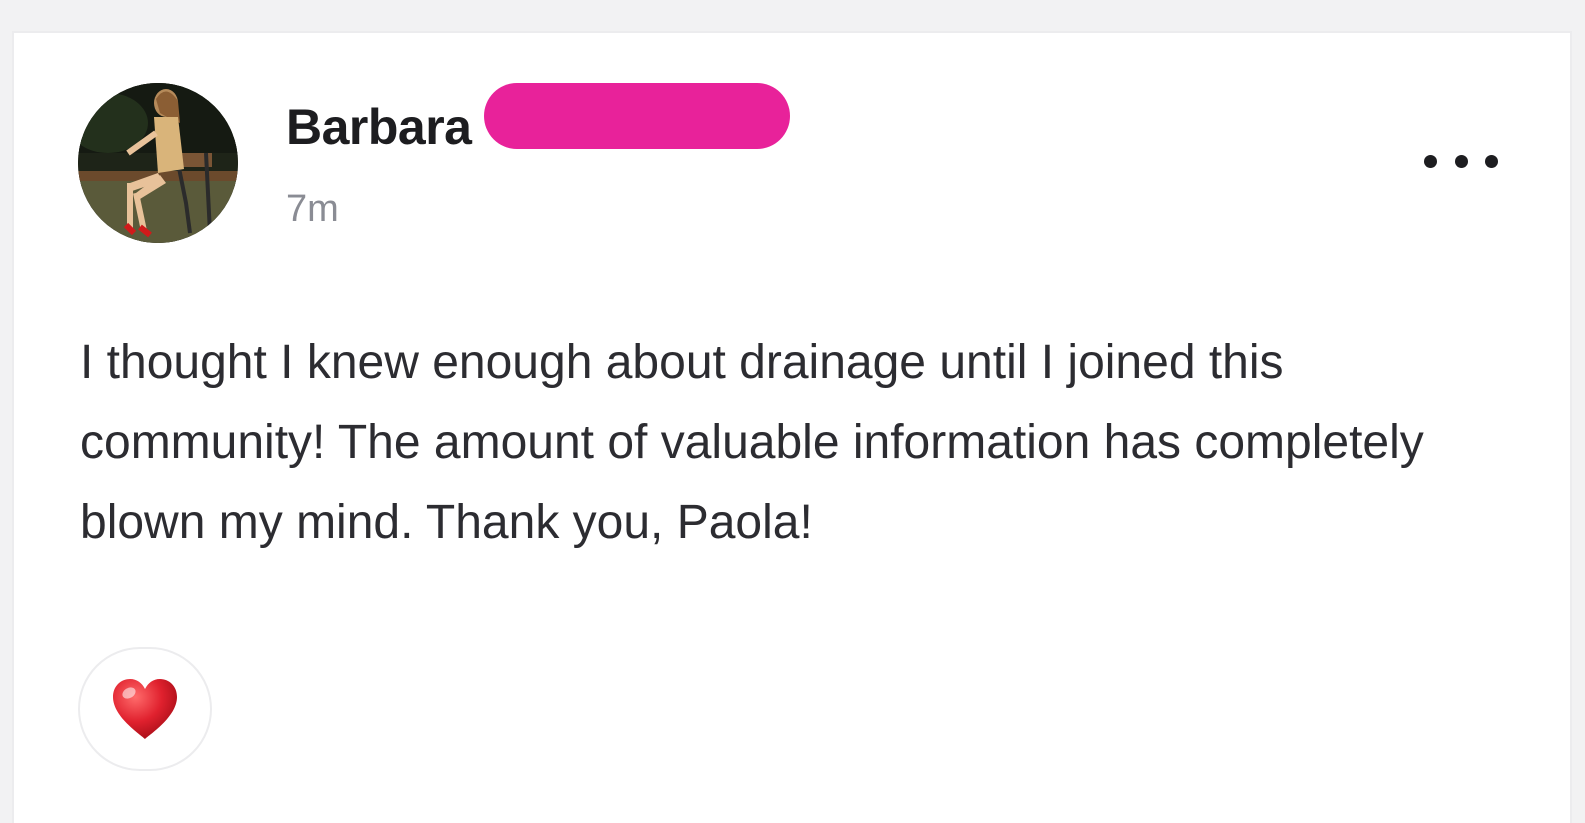 This screenshot has width=1585, height=823. I want to click on more-options-button, so click(1461, 161).